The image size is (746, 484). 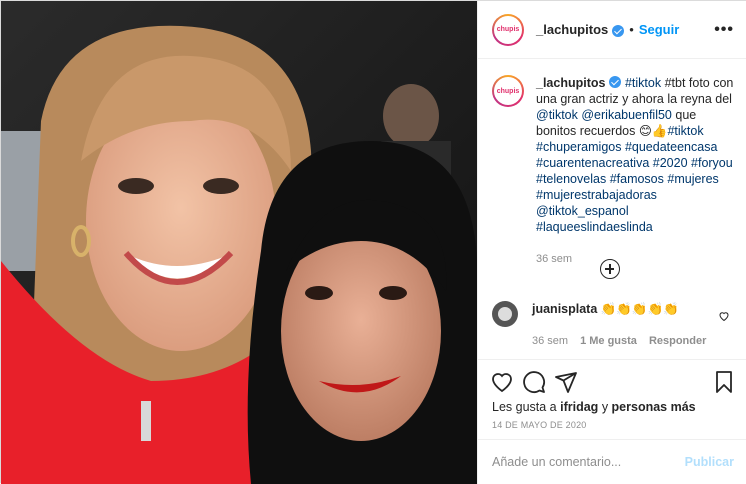 I want to click on others-link: personas más, so click(x=654, y=407).